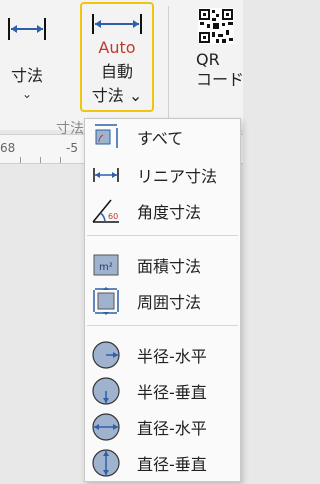  What do you see at coordinates (172, 428) in the screenshot?
I see `menu-item-label: 直径-水平` at bounding box center [172, 428].